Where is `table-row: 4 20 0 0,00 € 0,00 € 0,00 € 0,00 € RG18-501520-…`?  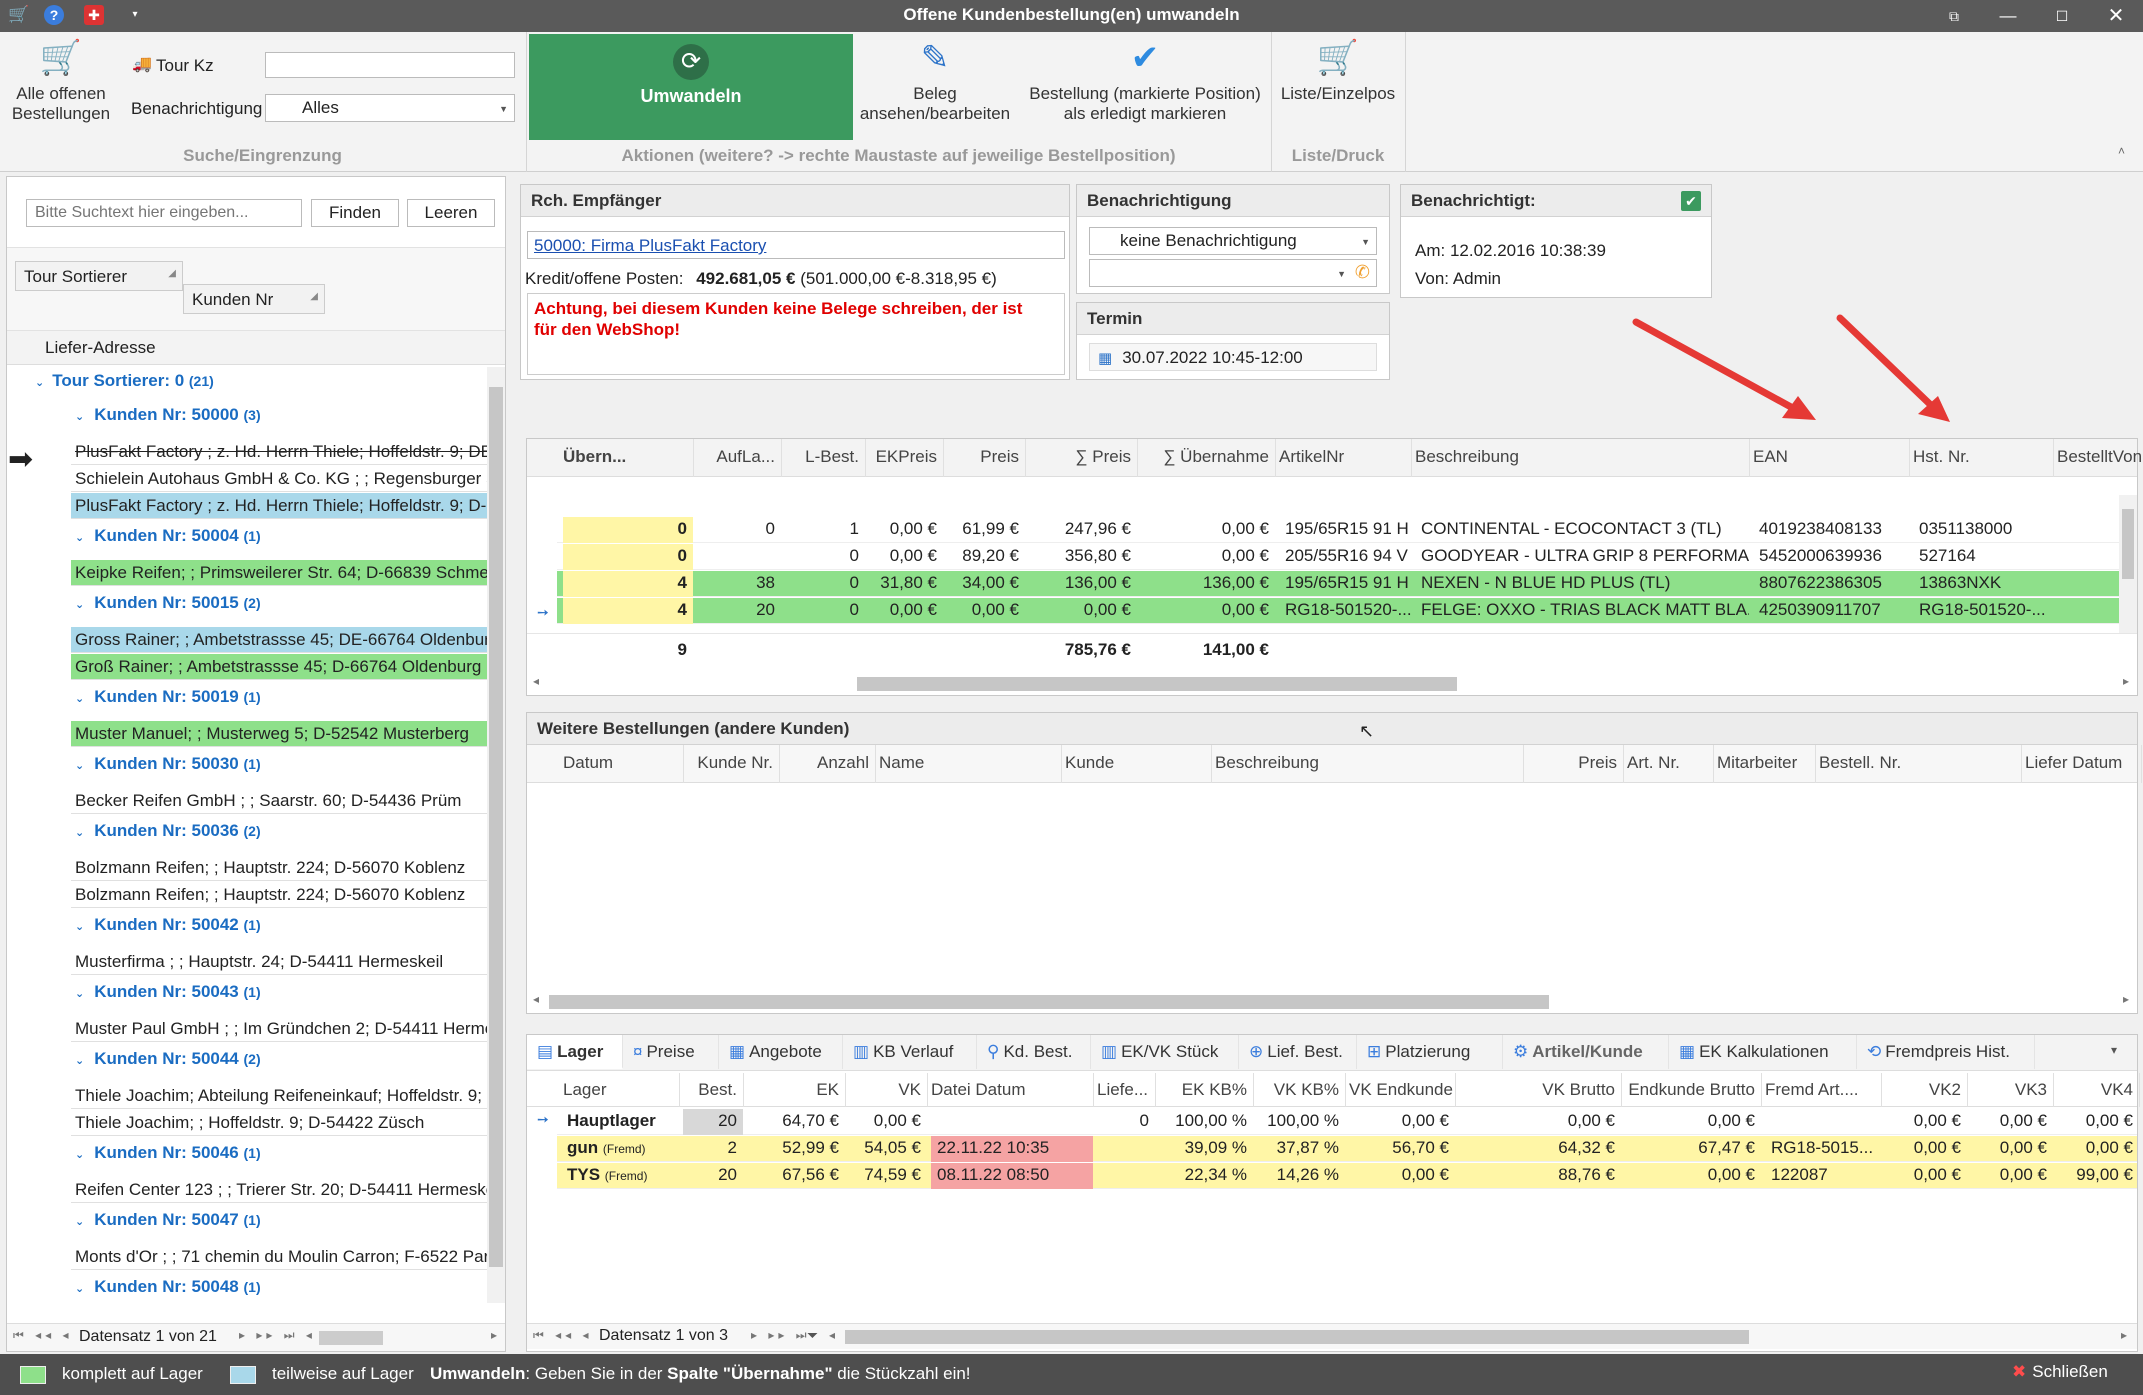
table-row: 4 20 0 0,00 € 0,00 € 0,00 € 0,00 € RG18-501520-… is located at coordinates (1338, 611).